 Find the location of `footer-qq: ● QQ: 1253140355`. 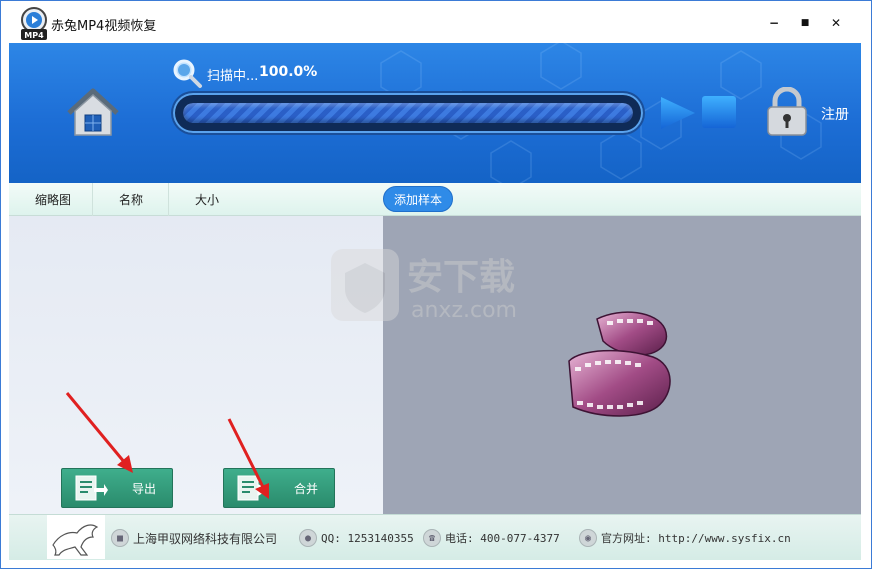

footer-qq: ● QQ: 1253140355 is located at coordinates (356, 538).